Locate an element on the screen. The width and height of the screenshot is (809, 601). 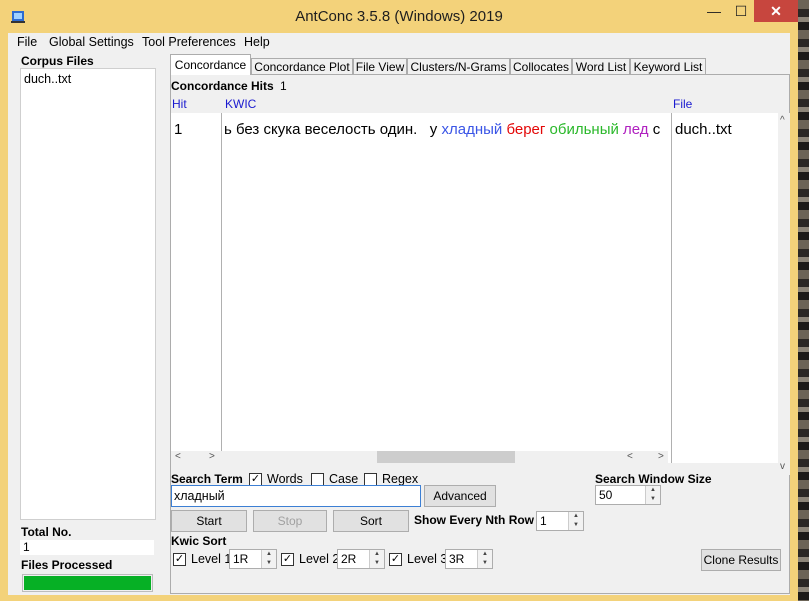
total-files-value: 1 is located at coordinates (87, 547).